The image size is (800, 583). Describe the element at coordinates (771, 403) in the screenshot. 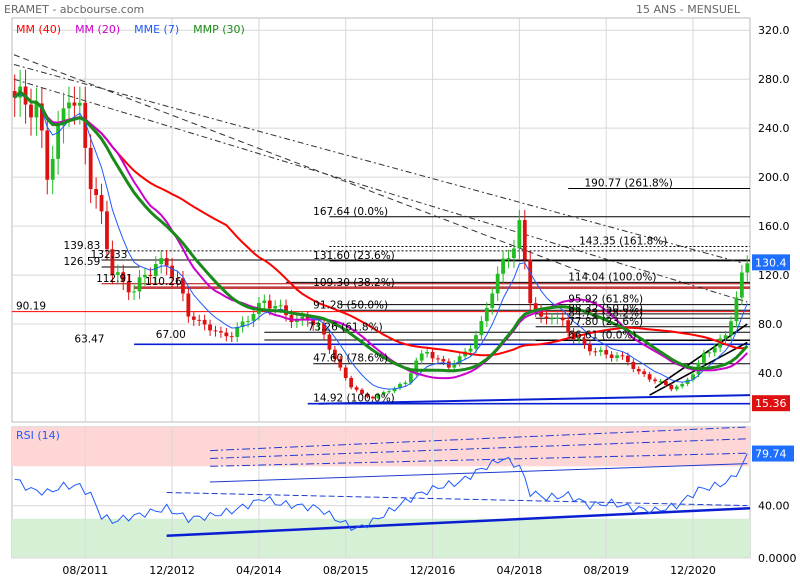

I see `low-price-label: 15.36` at that location.